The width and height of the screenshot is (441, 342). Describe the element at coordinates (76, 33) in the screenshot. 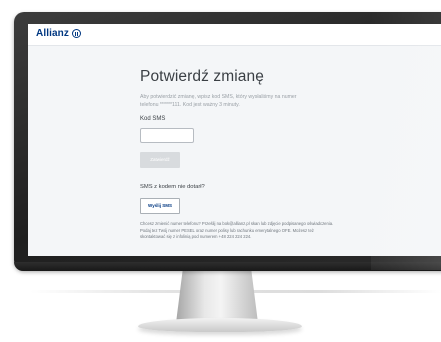

I see `allianz-eagle-icon` at that location.